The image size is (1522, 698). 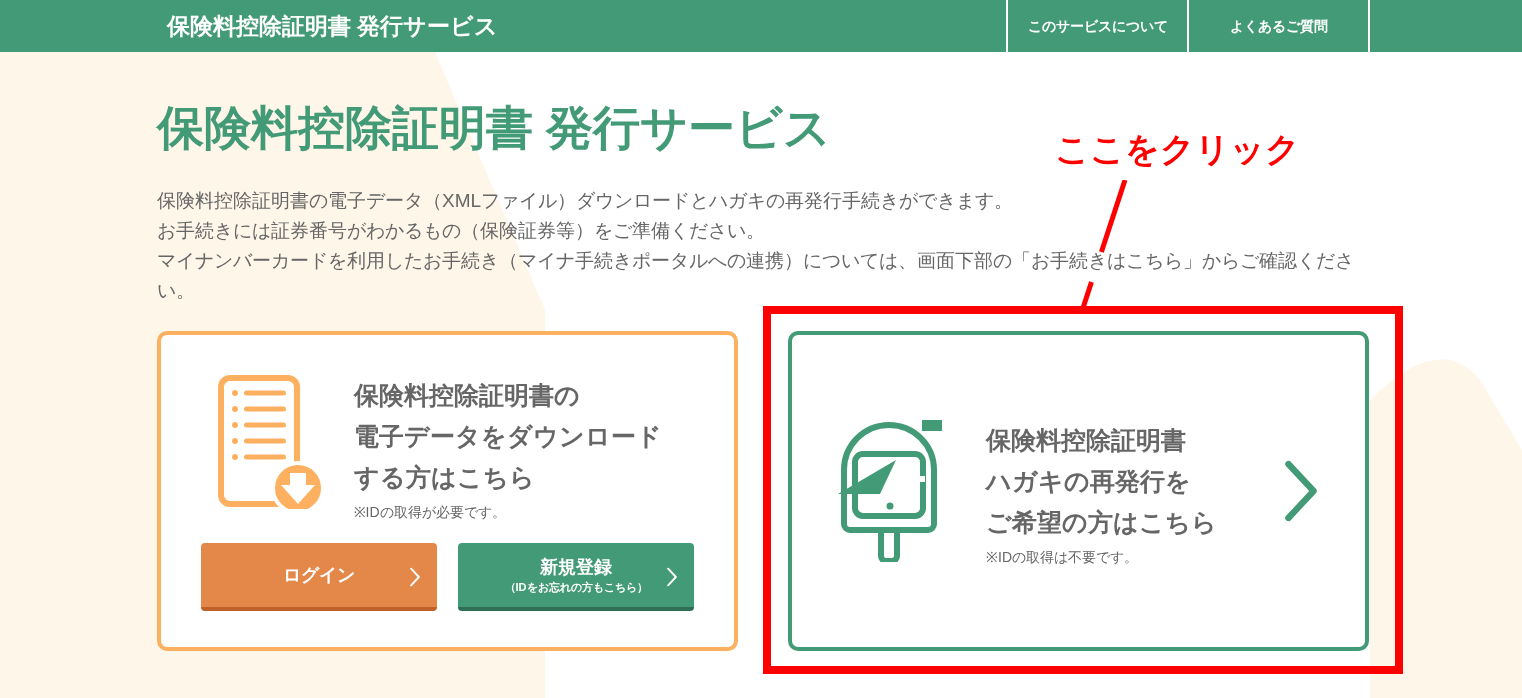 I want to click on intro-text: お手続きには証券番号がわかるもの（保険証券等）をご準備ください。, so click(x=461, y=231).